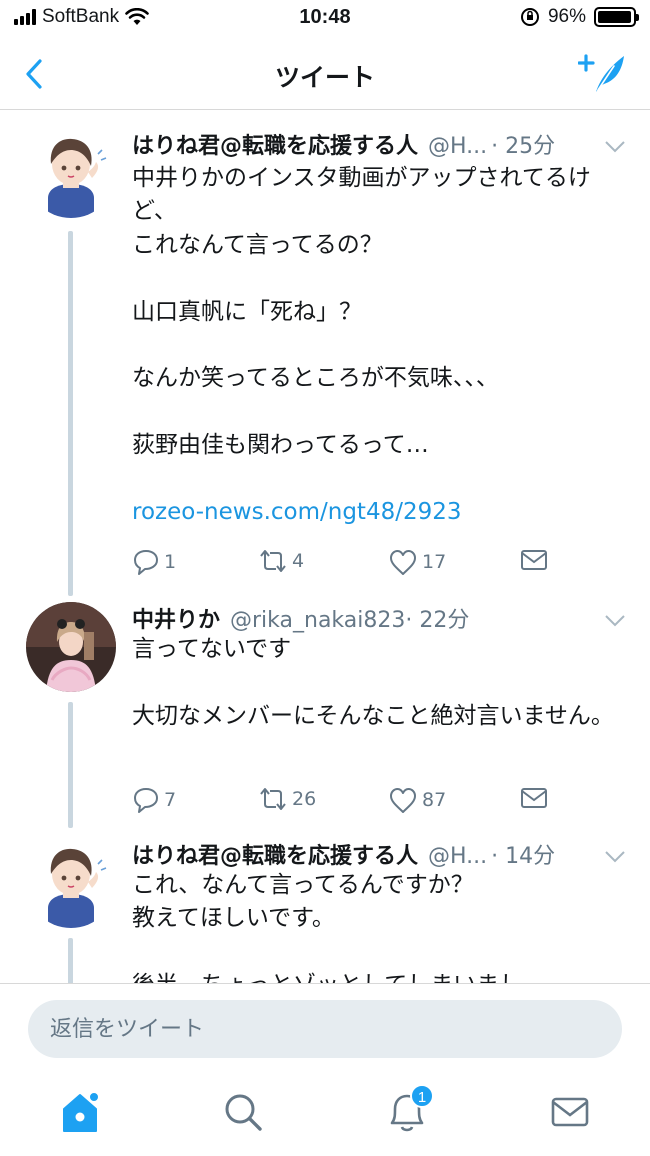  I want to click on reply-button: 1, so click(154, 562).